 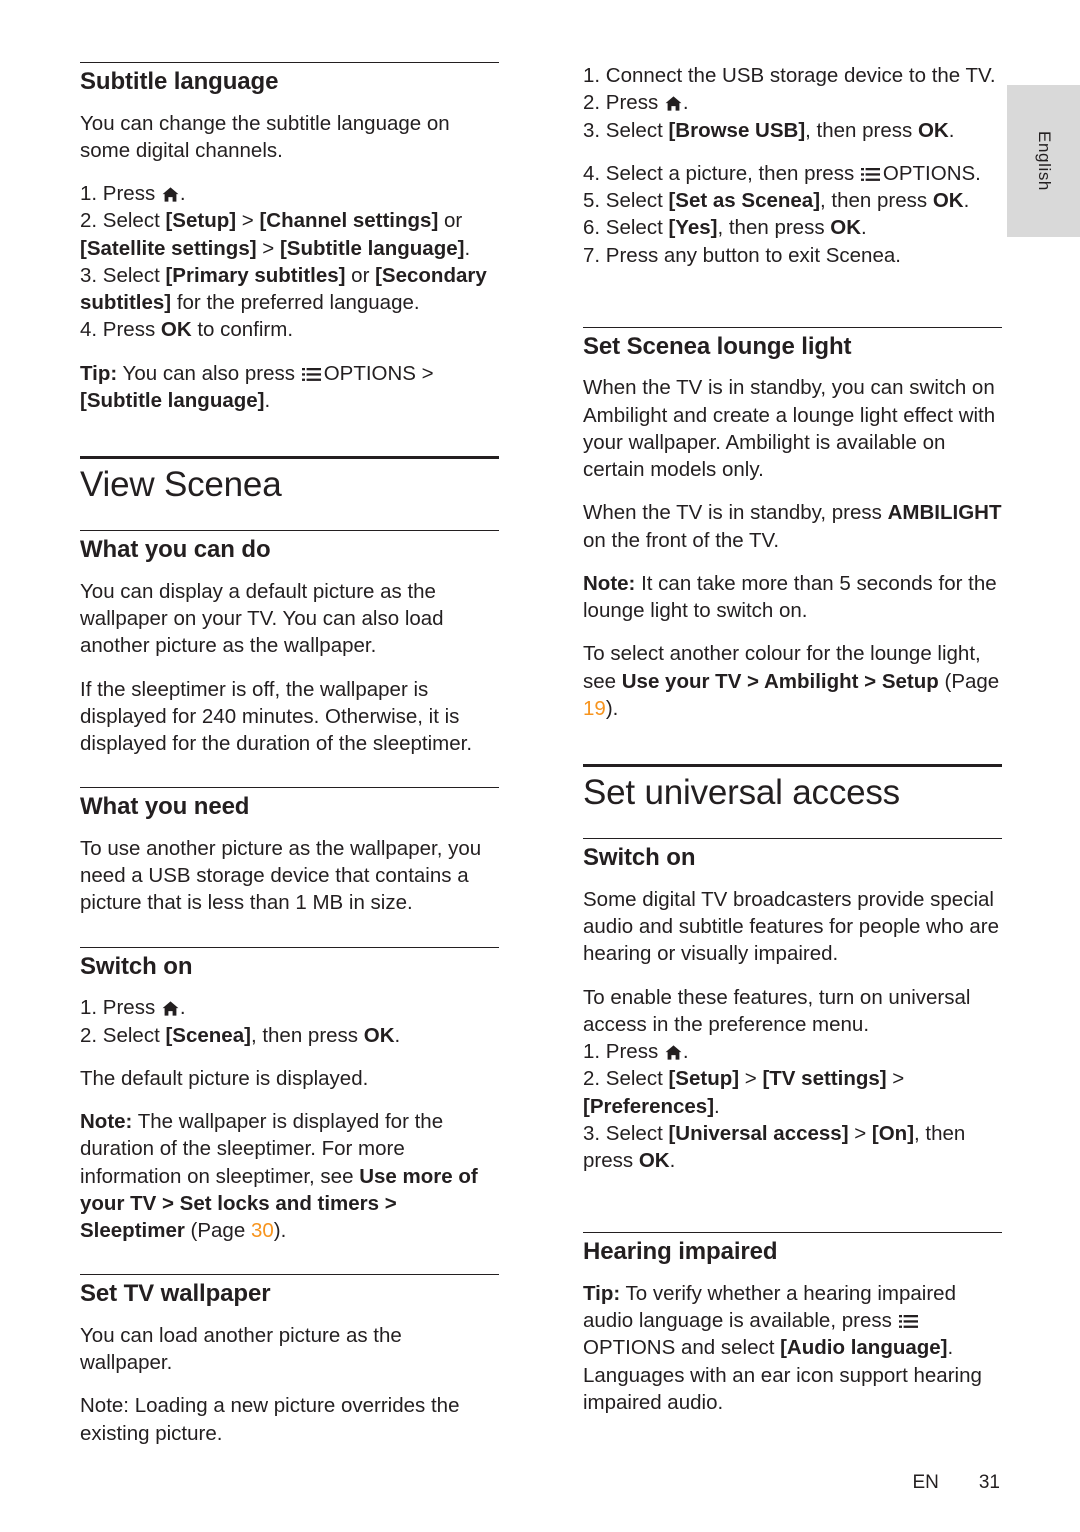 I want to click on step-5-c: , then press, so click(x=876, y=200).